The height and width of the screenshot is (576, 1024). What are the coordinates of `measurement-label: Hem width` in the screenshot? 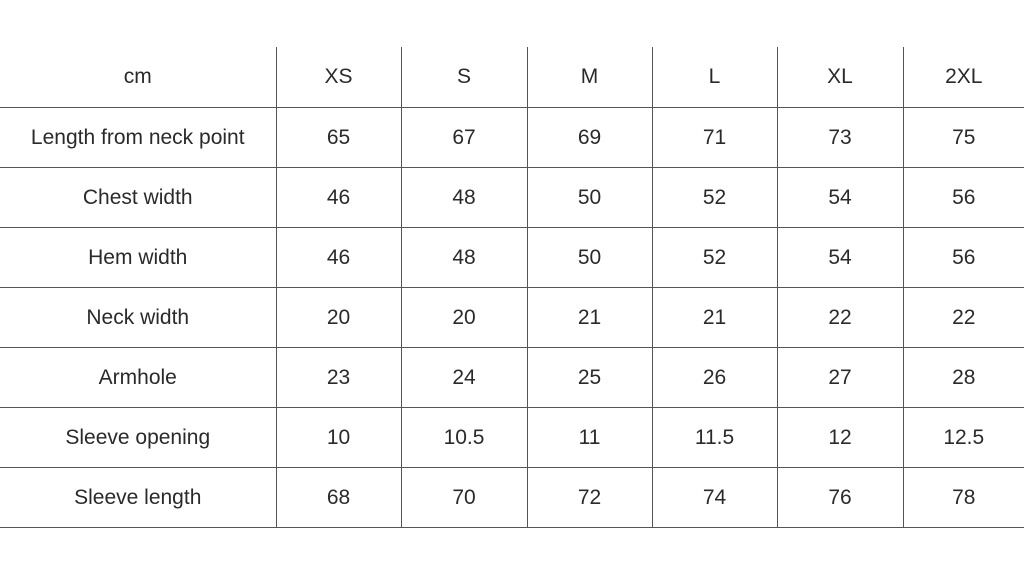 It's located at (138, 257).